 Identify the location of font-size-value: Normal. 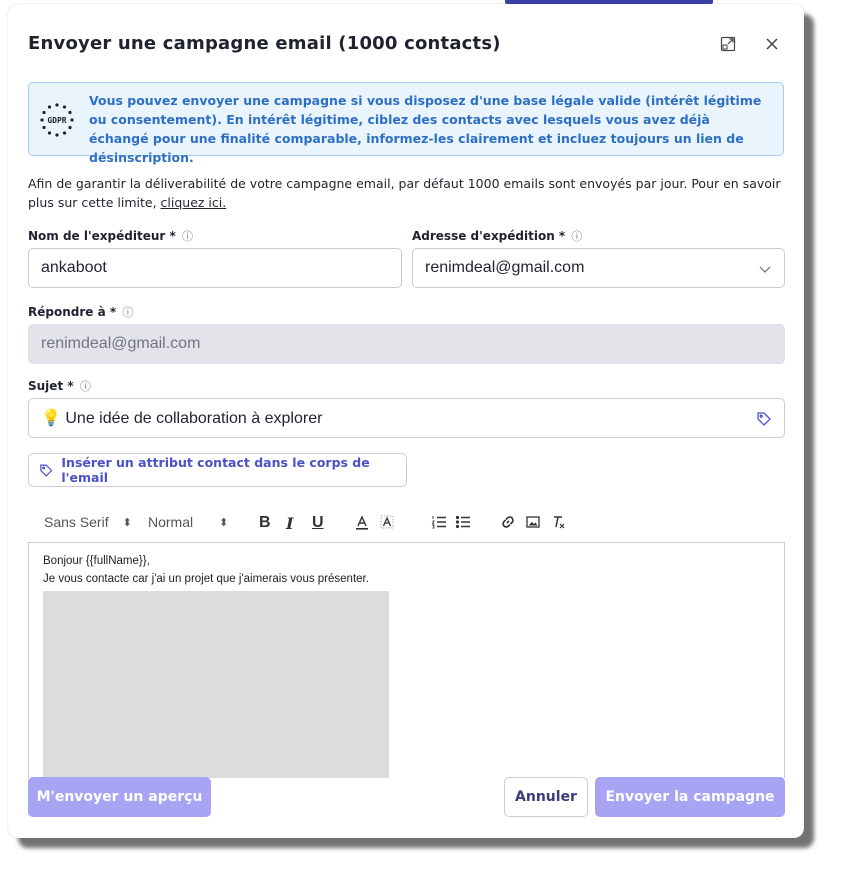
(171, 522).